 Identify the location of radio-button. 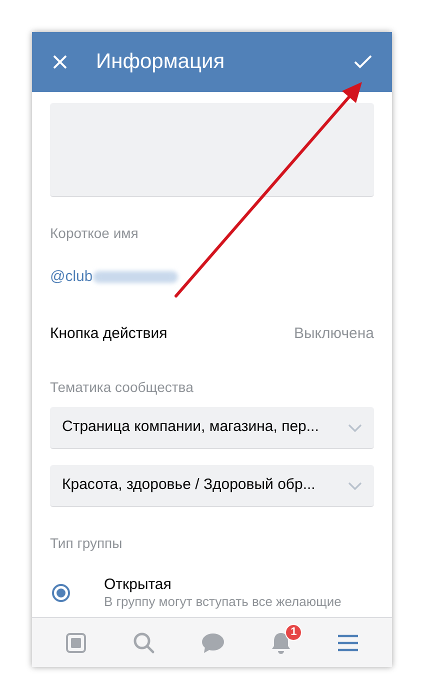
(61, 593).